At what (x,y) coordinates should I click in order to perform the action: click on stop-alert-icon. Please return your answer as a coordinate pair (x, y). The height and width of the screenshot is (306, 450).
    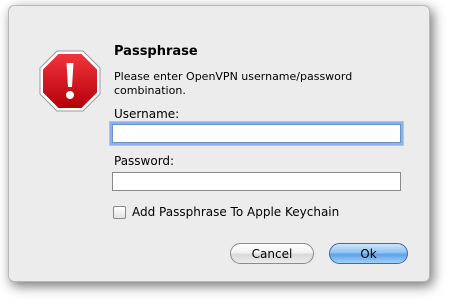
    Looking at the image, I should click on (70, 81).